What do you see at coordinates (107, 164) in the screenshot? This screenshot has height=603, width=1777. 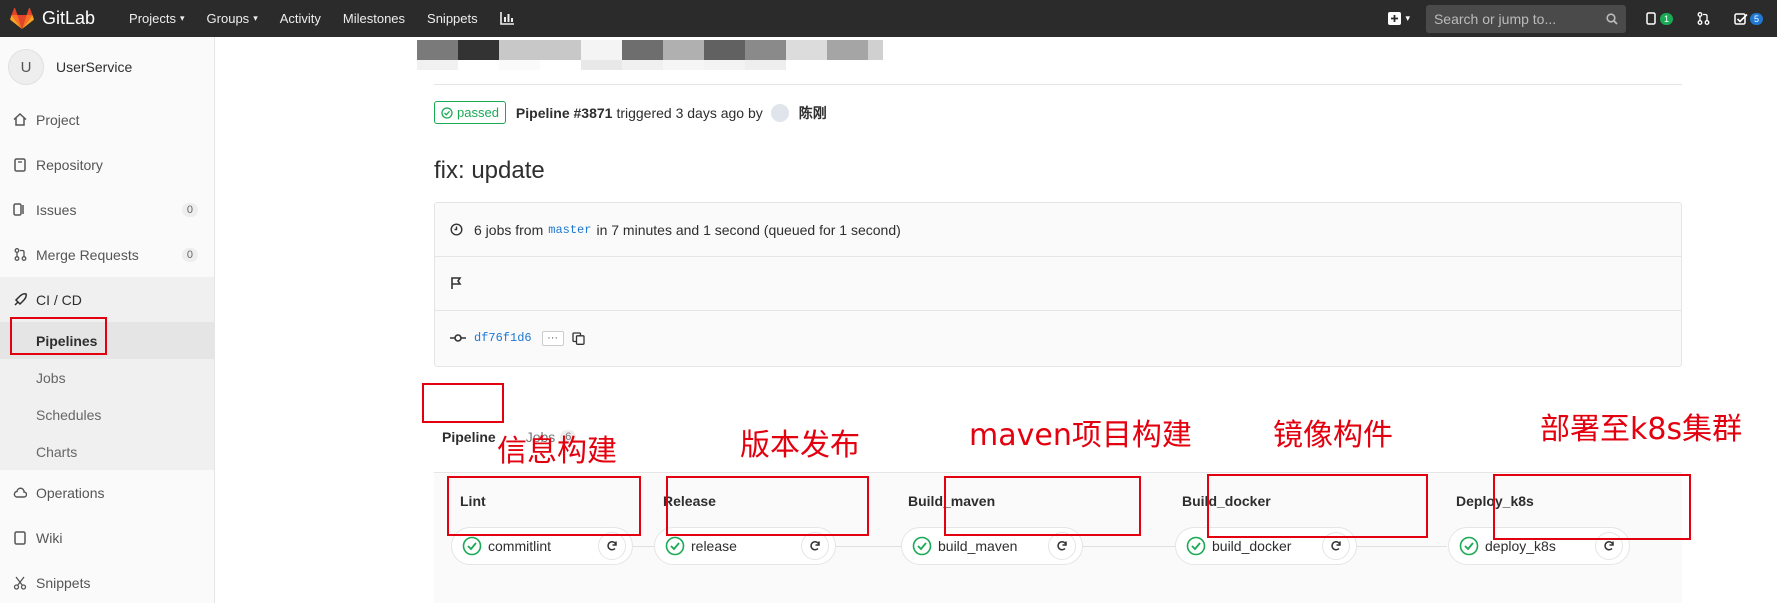 I see `sidebar-item-repository: Repository` at bounding box center [107, 164].